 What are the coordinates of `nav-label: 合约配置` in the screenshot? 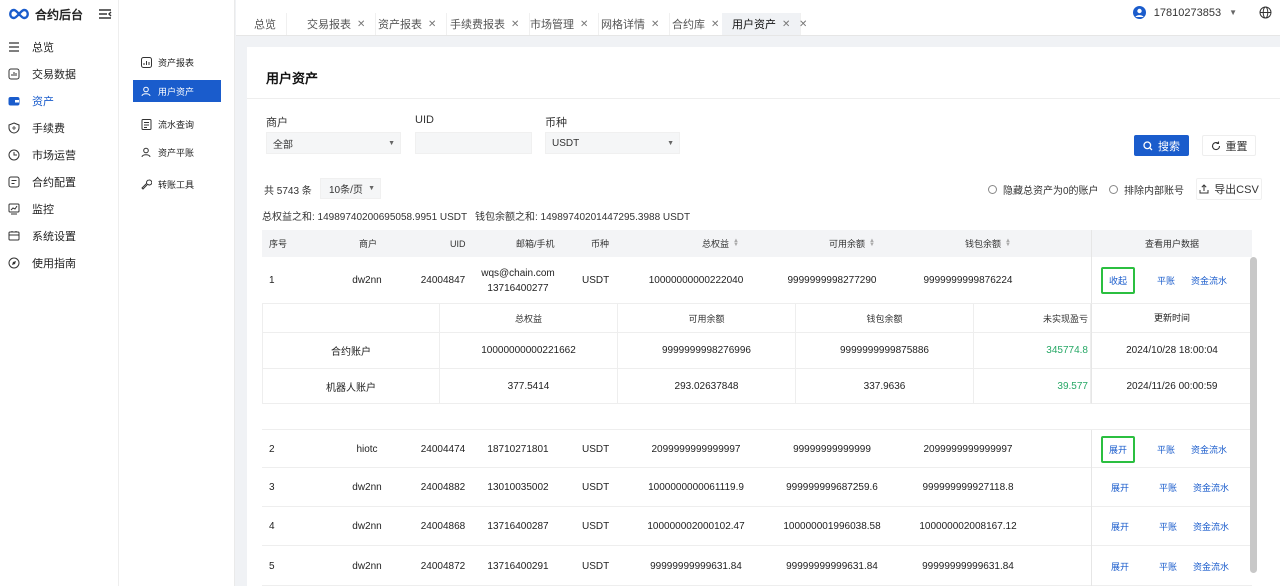 It's located at (54, 182).